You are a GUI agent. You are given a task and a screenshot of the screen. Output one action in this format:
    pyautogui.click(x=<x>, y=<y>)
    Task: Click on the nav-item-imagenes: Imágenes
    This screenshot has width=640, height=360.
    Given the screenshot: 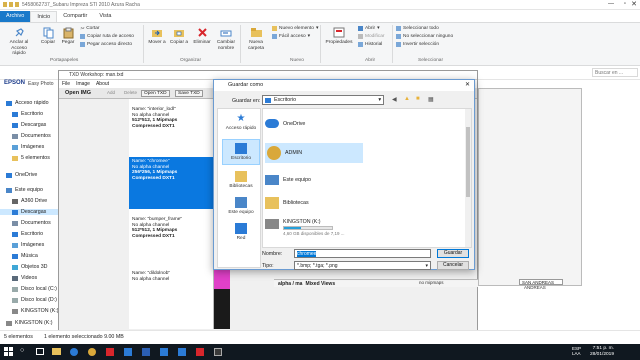 What is the action you would take?
    pyautogui.click(x=28, y=147)
    